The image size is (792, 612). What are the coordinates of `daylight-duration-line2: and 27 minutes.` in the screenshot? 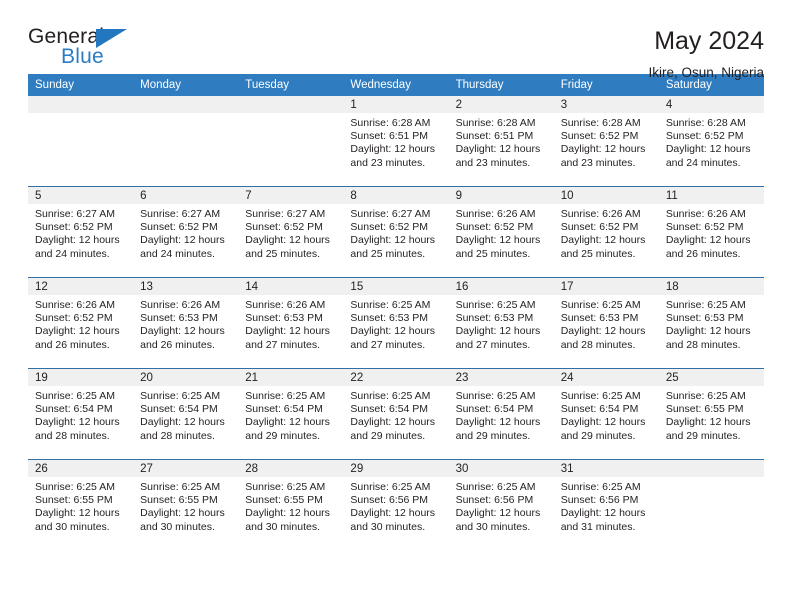 It's located at (493, 344).